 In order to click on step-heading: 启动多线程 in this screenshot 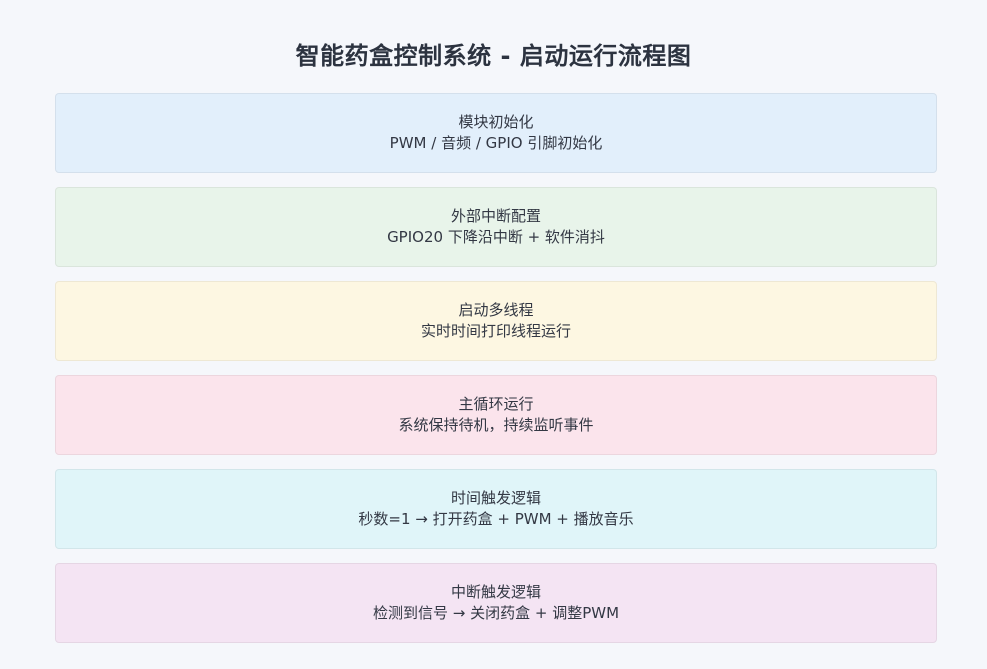, I will do `click(496, 310)`.